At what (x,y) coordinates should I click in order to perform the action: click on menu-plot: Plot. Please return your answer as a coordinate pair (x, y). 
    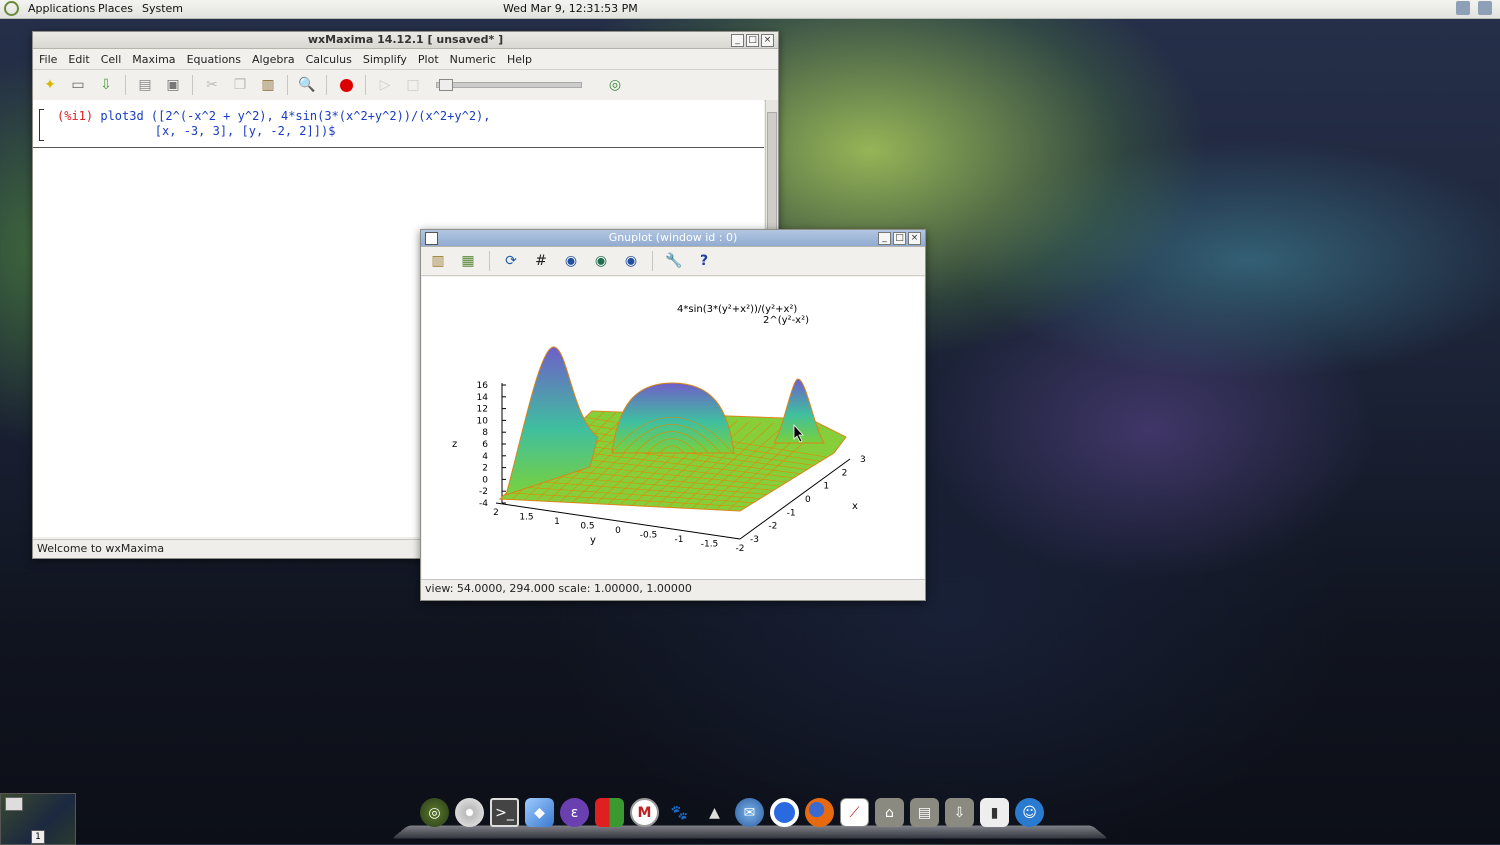
    Looking at the image, I should click on (428, 59).